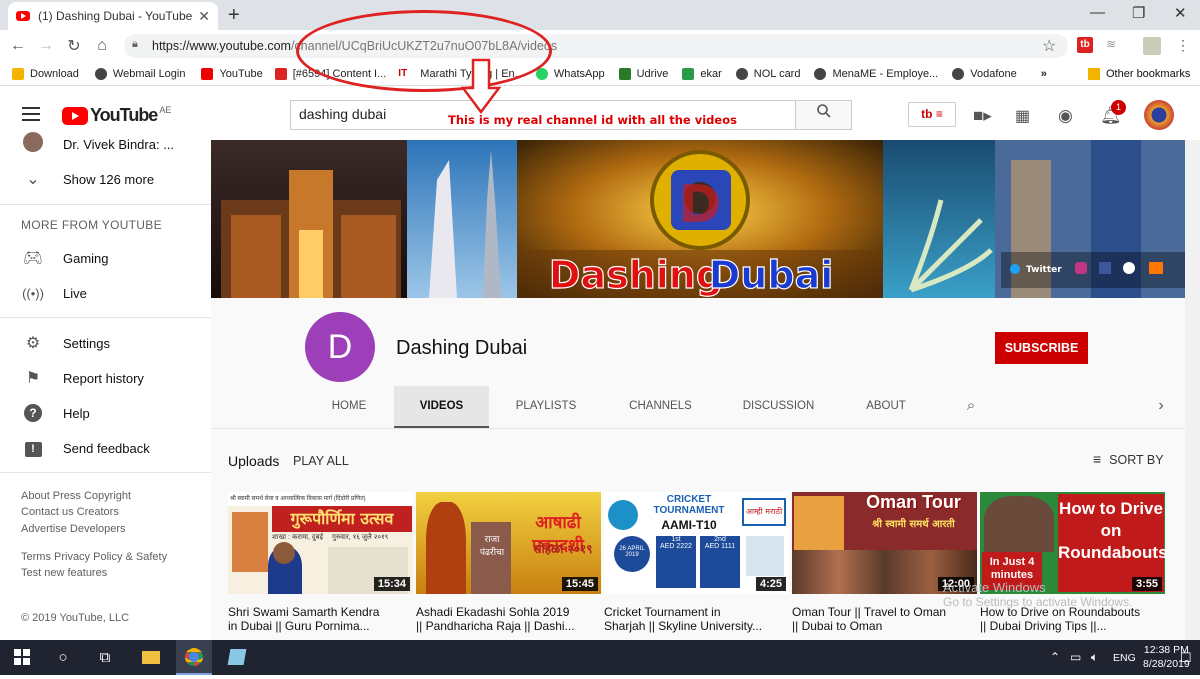  I want to click on forward-icon: →, so click(46, 46).